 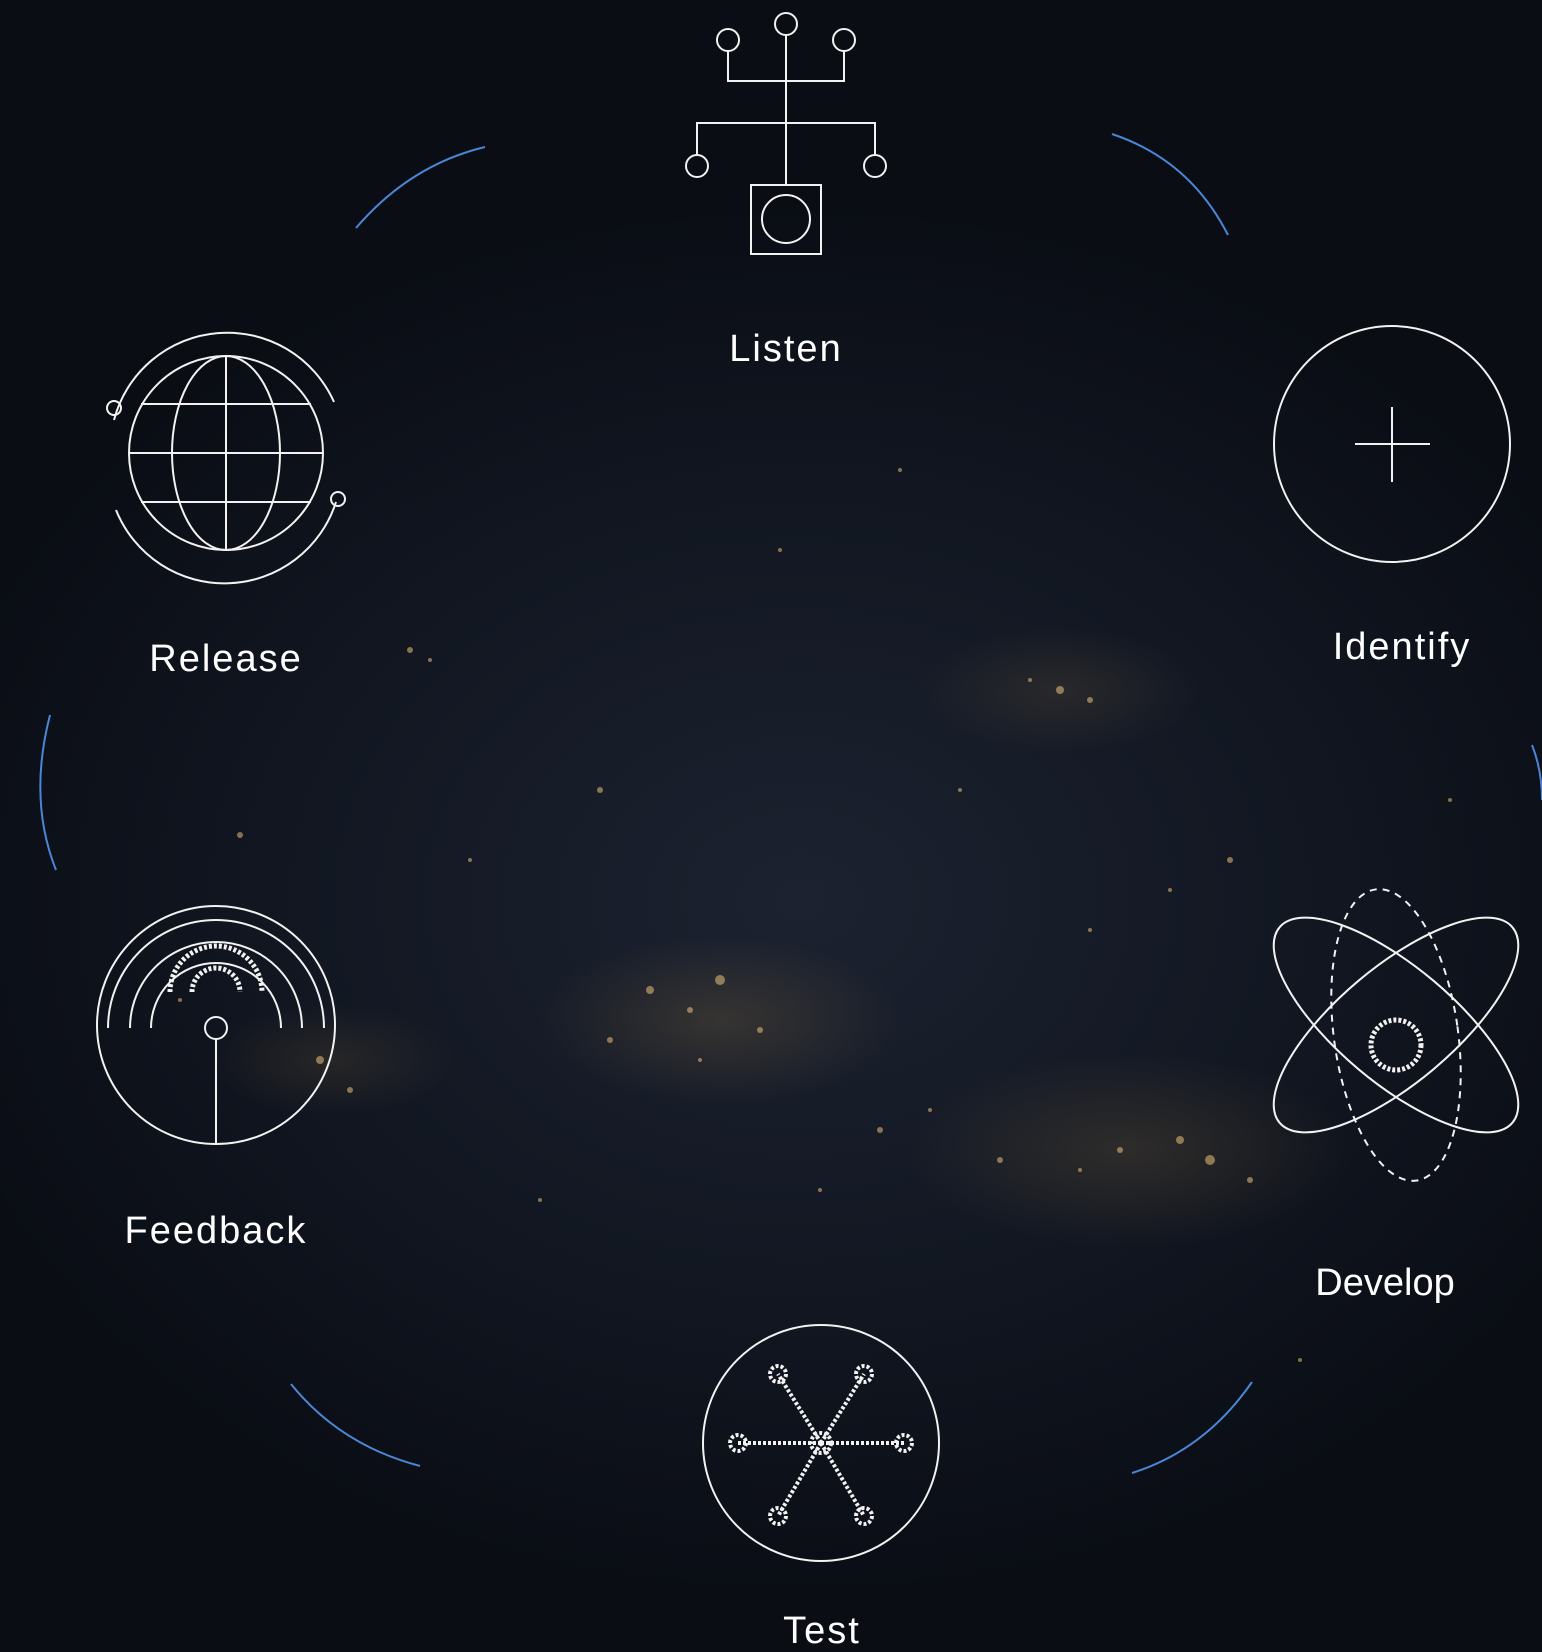 What do you see at coordinates (1170, 184) in the screenshot?
I see `connector-arc-listen-identify` at bounding box center [1170, 184].